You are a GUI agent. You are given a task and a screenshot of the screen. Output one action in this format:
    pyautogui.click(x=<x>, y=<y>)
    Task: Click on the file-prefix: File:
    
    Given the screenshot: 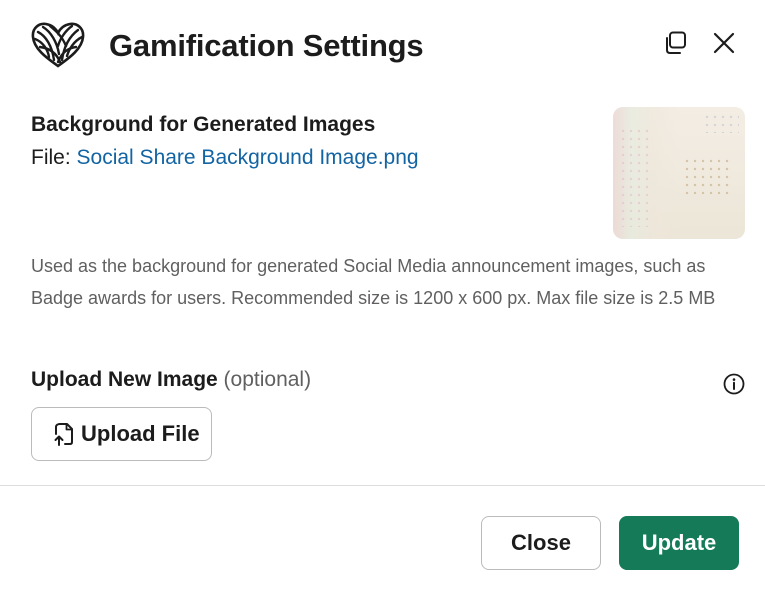 What is the action you would take?
    pyautogui.click(x=51, y=157)
    